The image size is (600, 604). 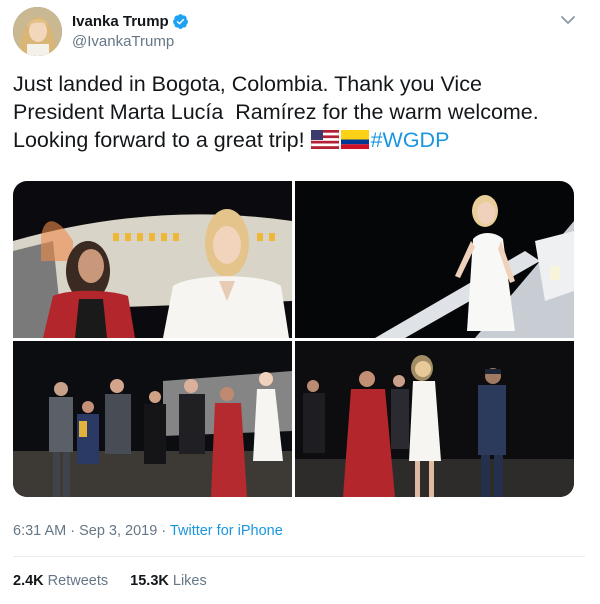 I want to click on tweet-time: 6:31 AM, so click(x=39, y=531).